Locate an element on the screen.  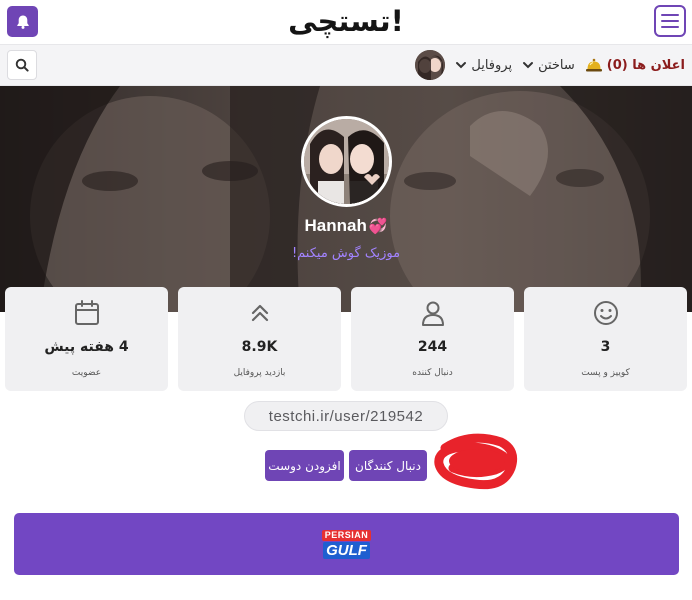
search-icon is located at coordinates (22, 65).